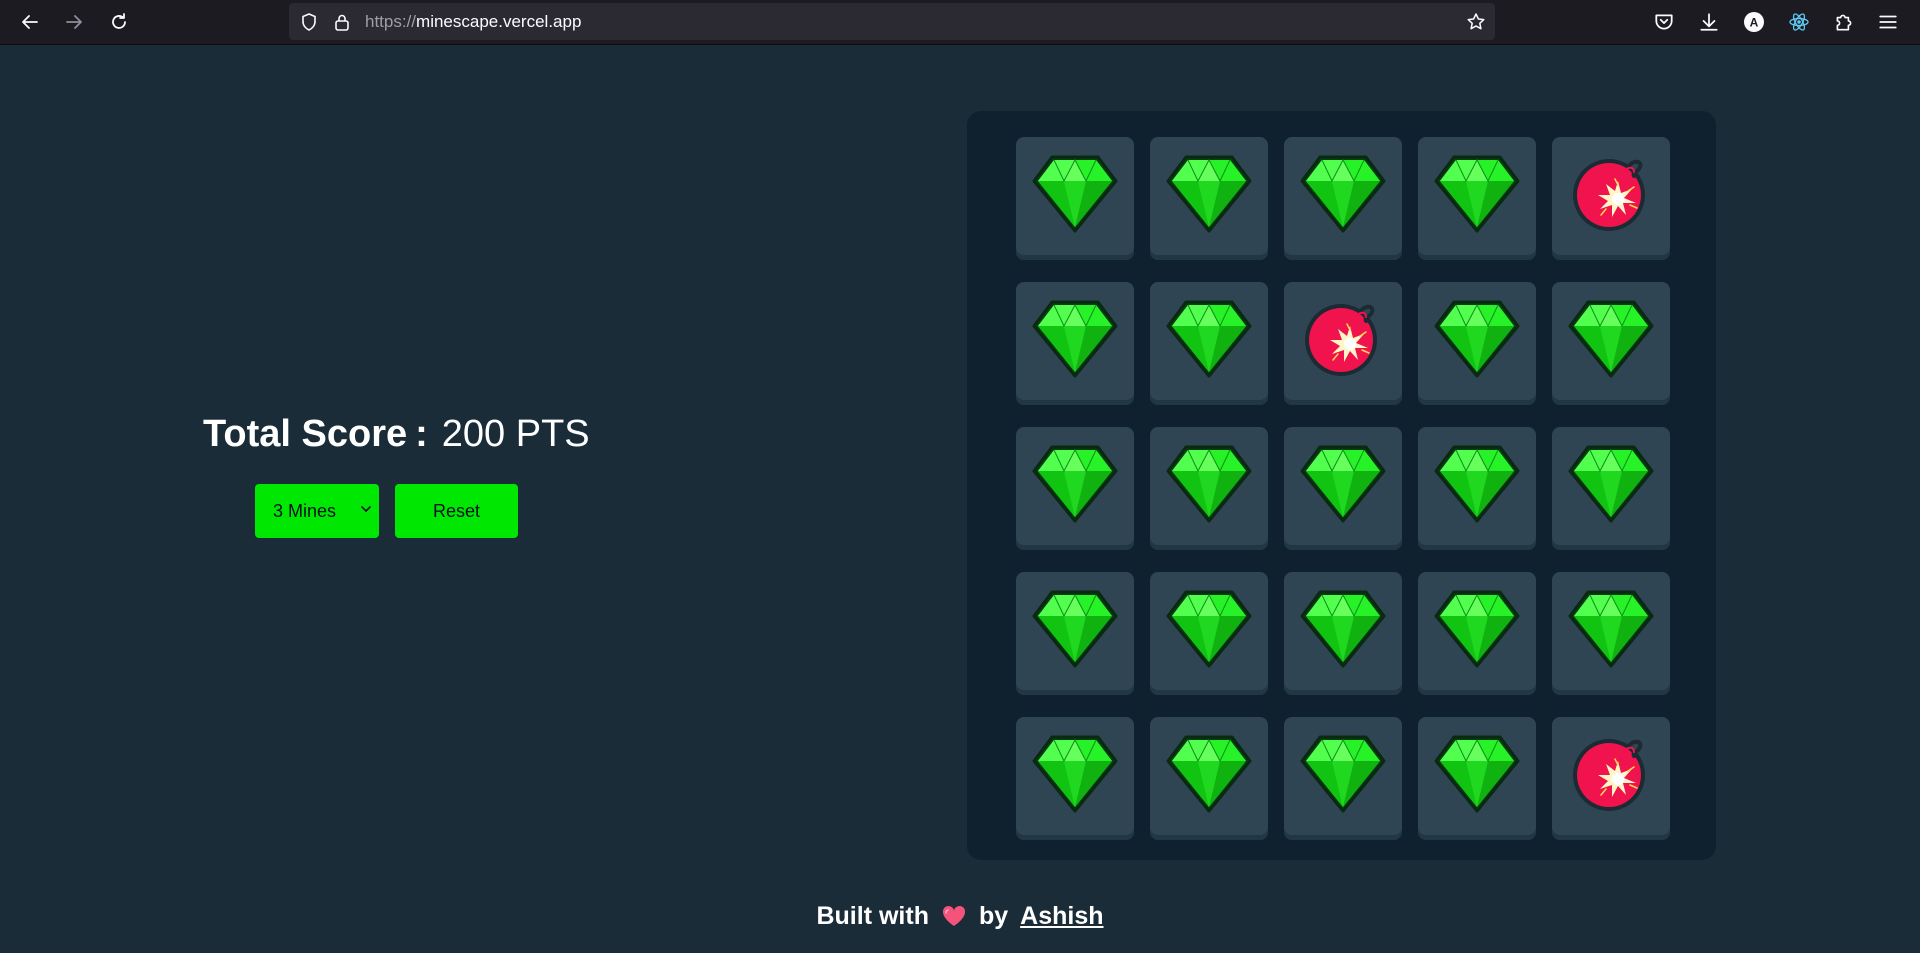  I want to click on tile-gem-r5-c3, so click(1343, 778).